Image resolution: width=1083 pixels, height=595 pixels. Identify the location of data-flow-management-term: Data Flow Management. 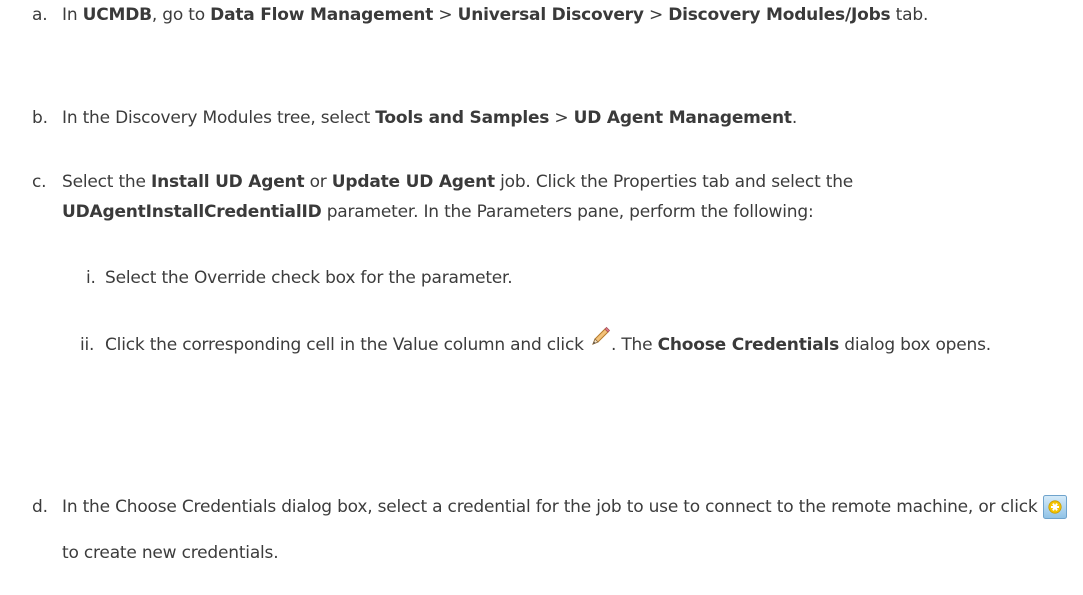
(322, 15).